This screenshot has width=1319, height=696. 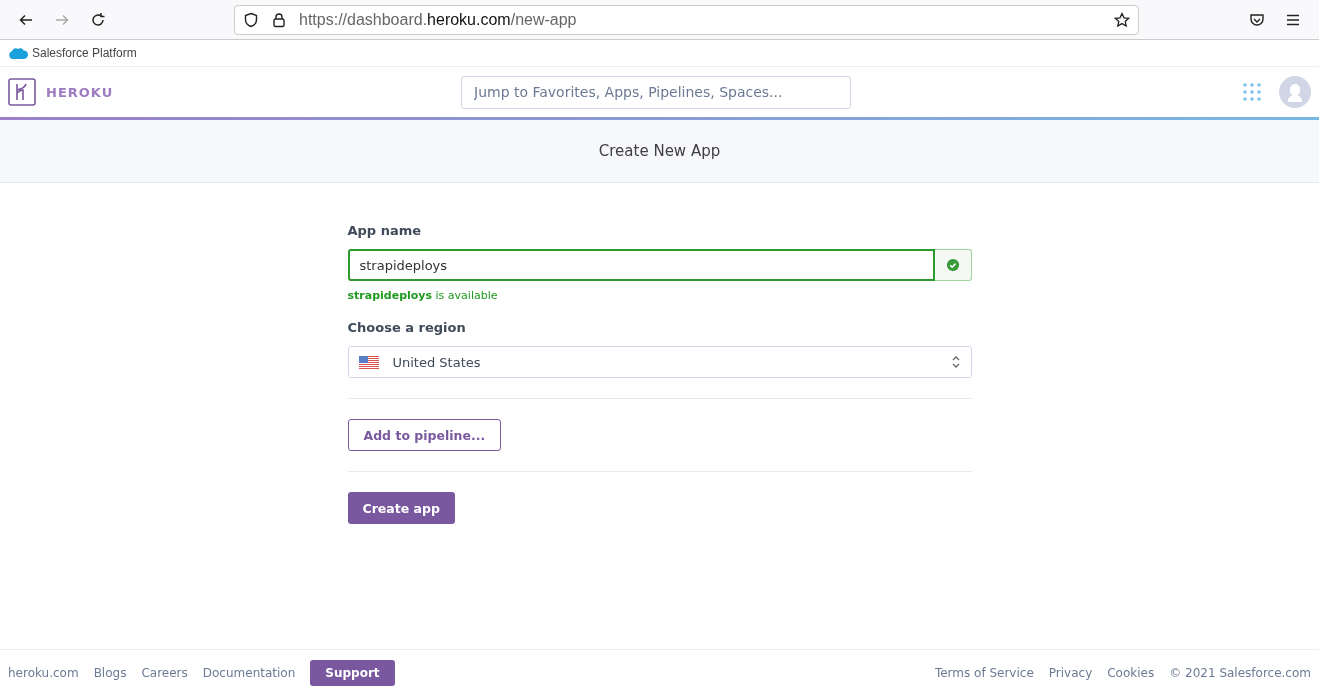 What do you see at coordinates (22, 92) in the screenshot?
I see `logo-icon` at bounding box center [22, 92].